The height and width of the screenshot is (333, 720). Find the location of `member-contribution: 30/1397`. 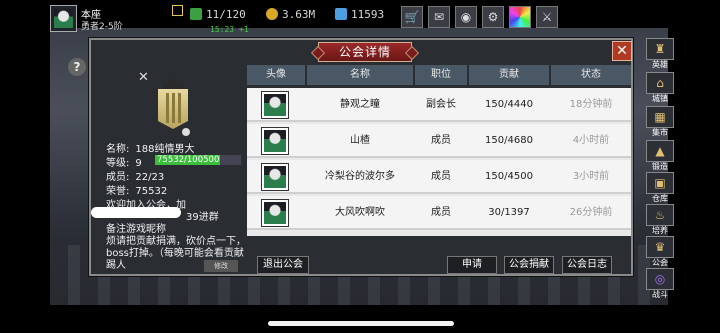

member-contribution: 30/1397 is located at coordinates (509, 212).